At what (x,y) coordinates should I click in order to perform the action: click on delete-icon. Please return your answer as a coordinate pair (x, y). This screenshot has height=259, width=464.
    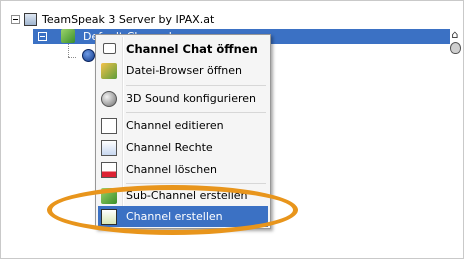
    Looking at the image, I should click on (109, 169).